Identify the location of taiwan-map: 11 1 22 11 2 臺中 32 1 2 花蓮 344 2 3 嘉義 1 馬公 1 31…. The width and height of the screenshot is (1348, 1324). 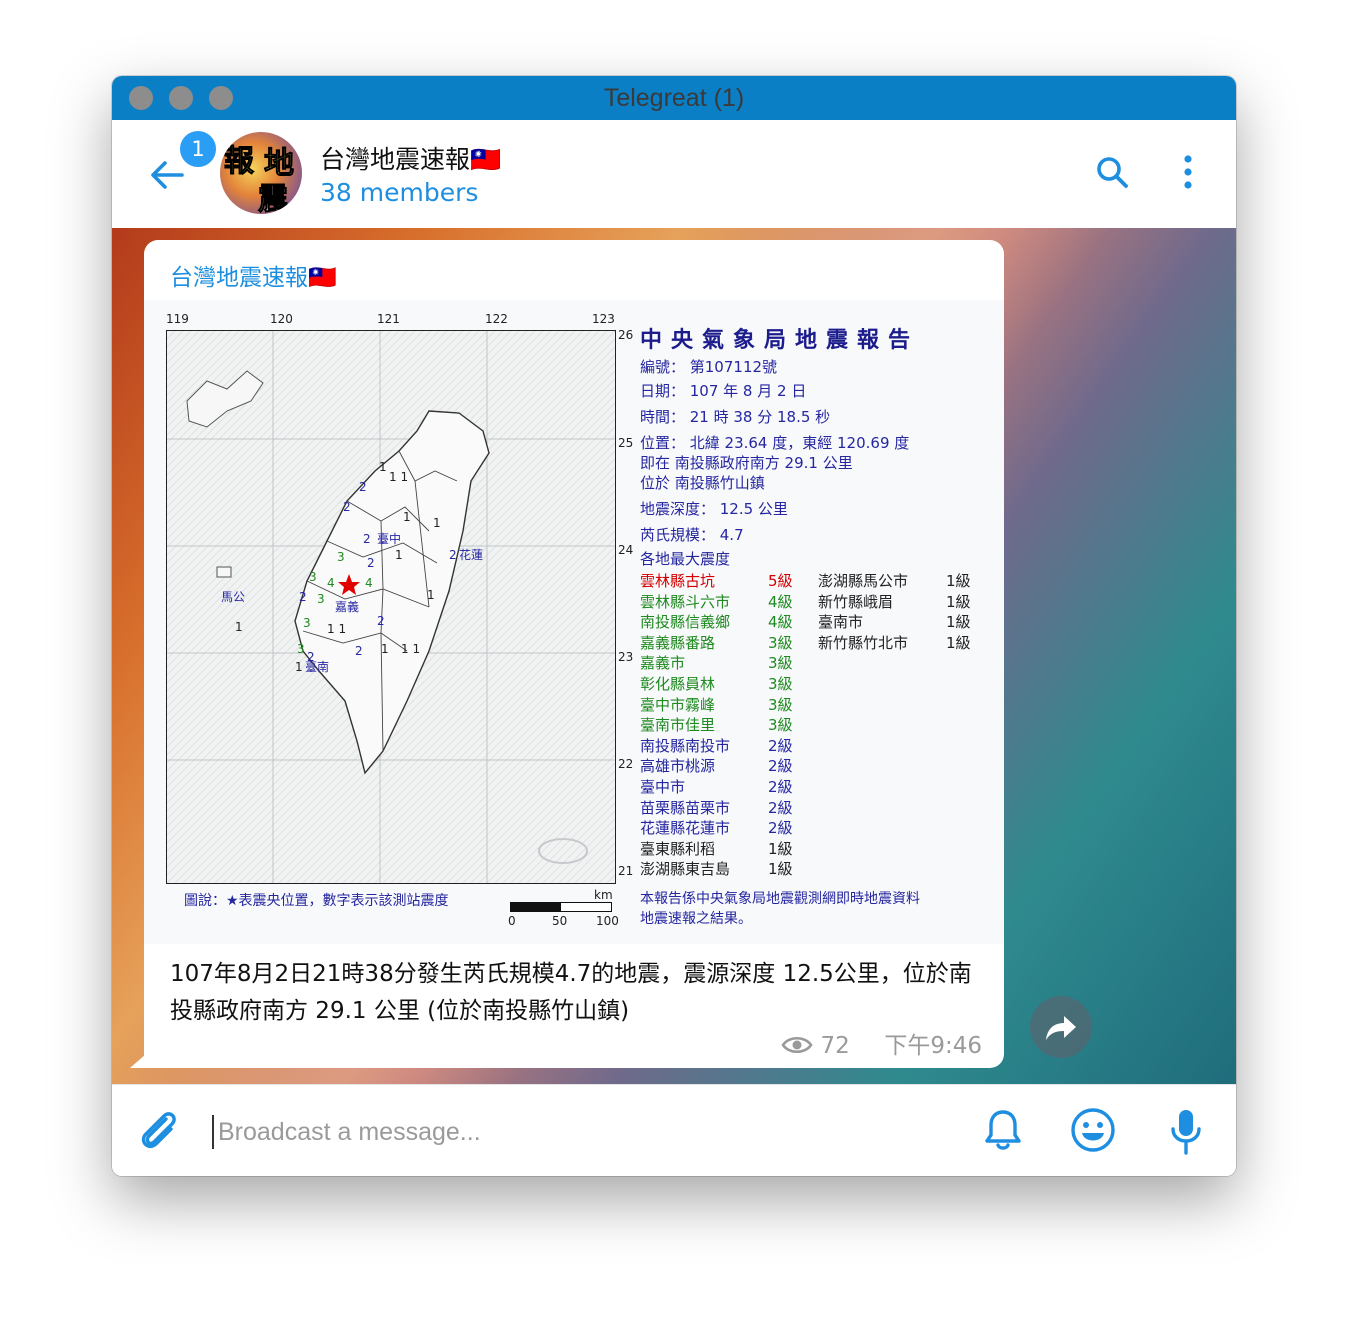
(391, 607).